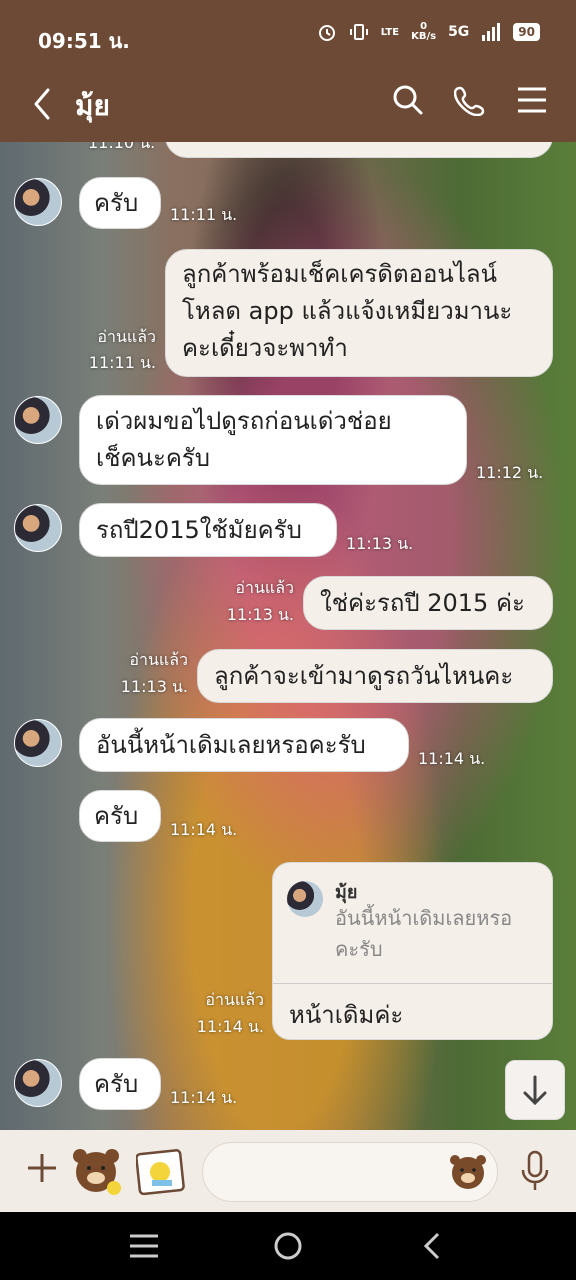 This screenshot has width=576, height=1280. Describe the element at coordinates (144, 1246) in the screenshot. I see `nav-menu-icon` at that location.